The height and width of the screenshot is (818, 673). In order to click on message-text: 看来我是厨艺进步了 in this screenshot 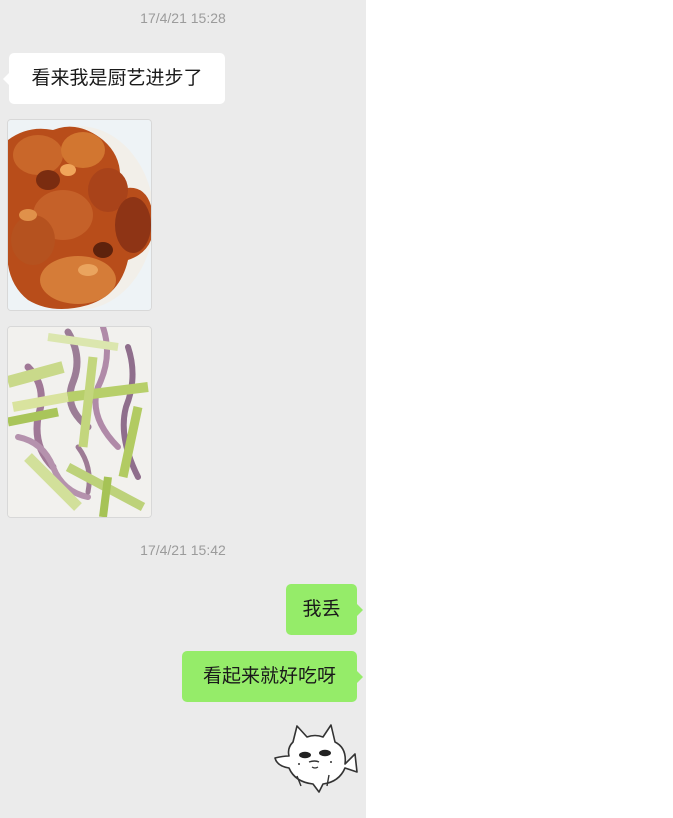, I will do `click(117, 78)`.